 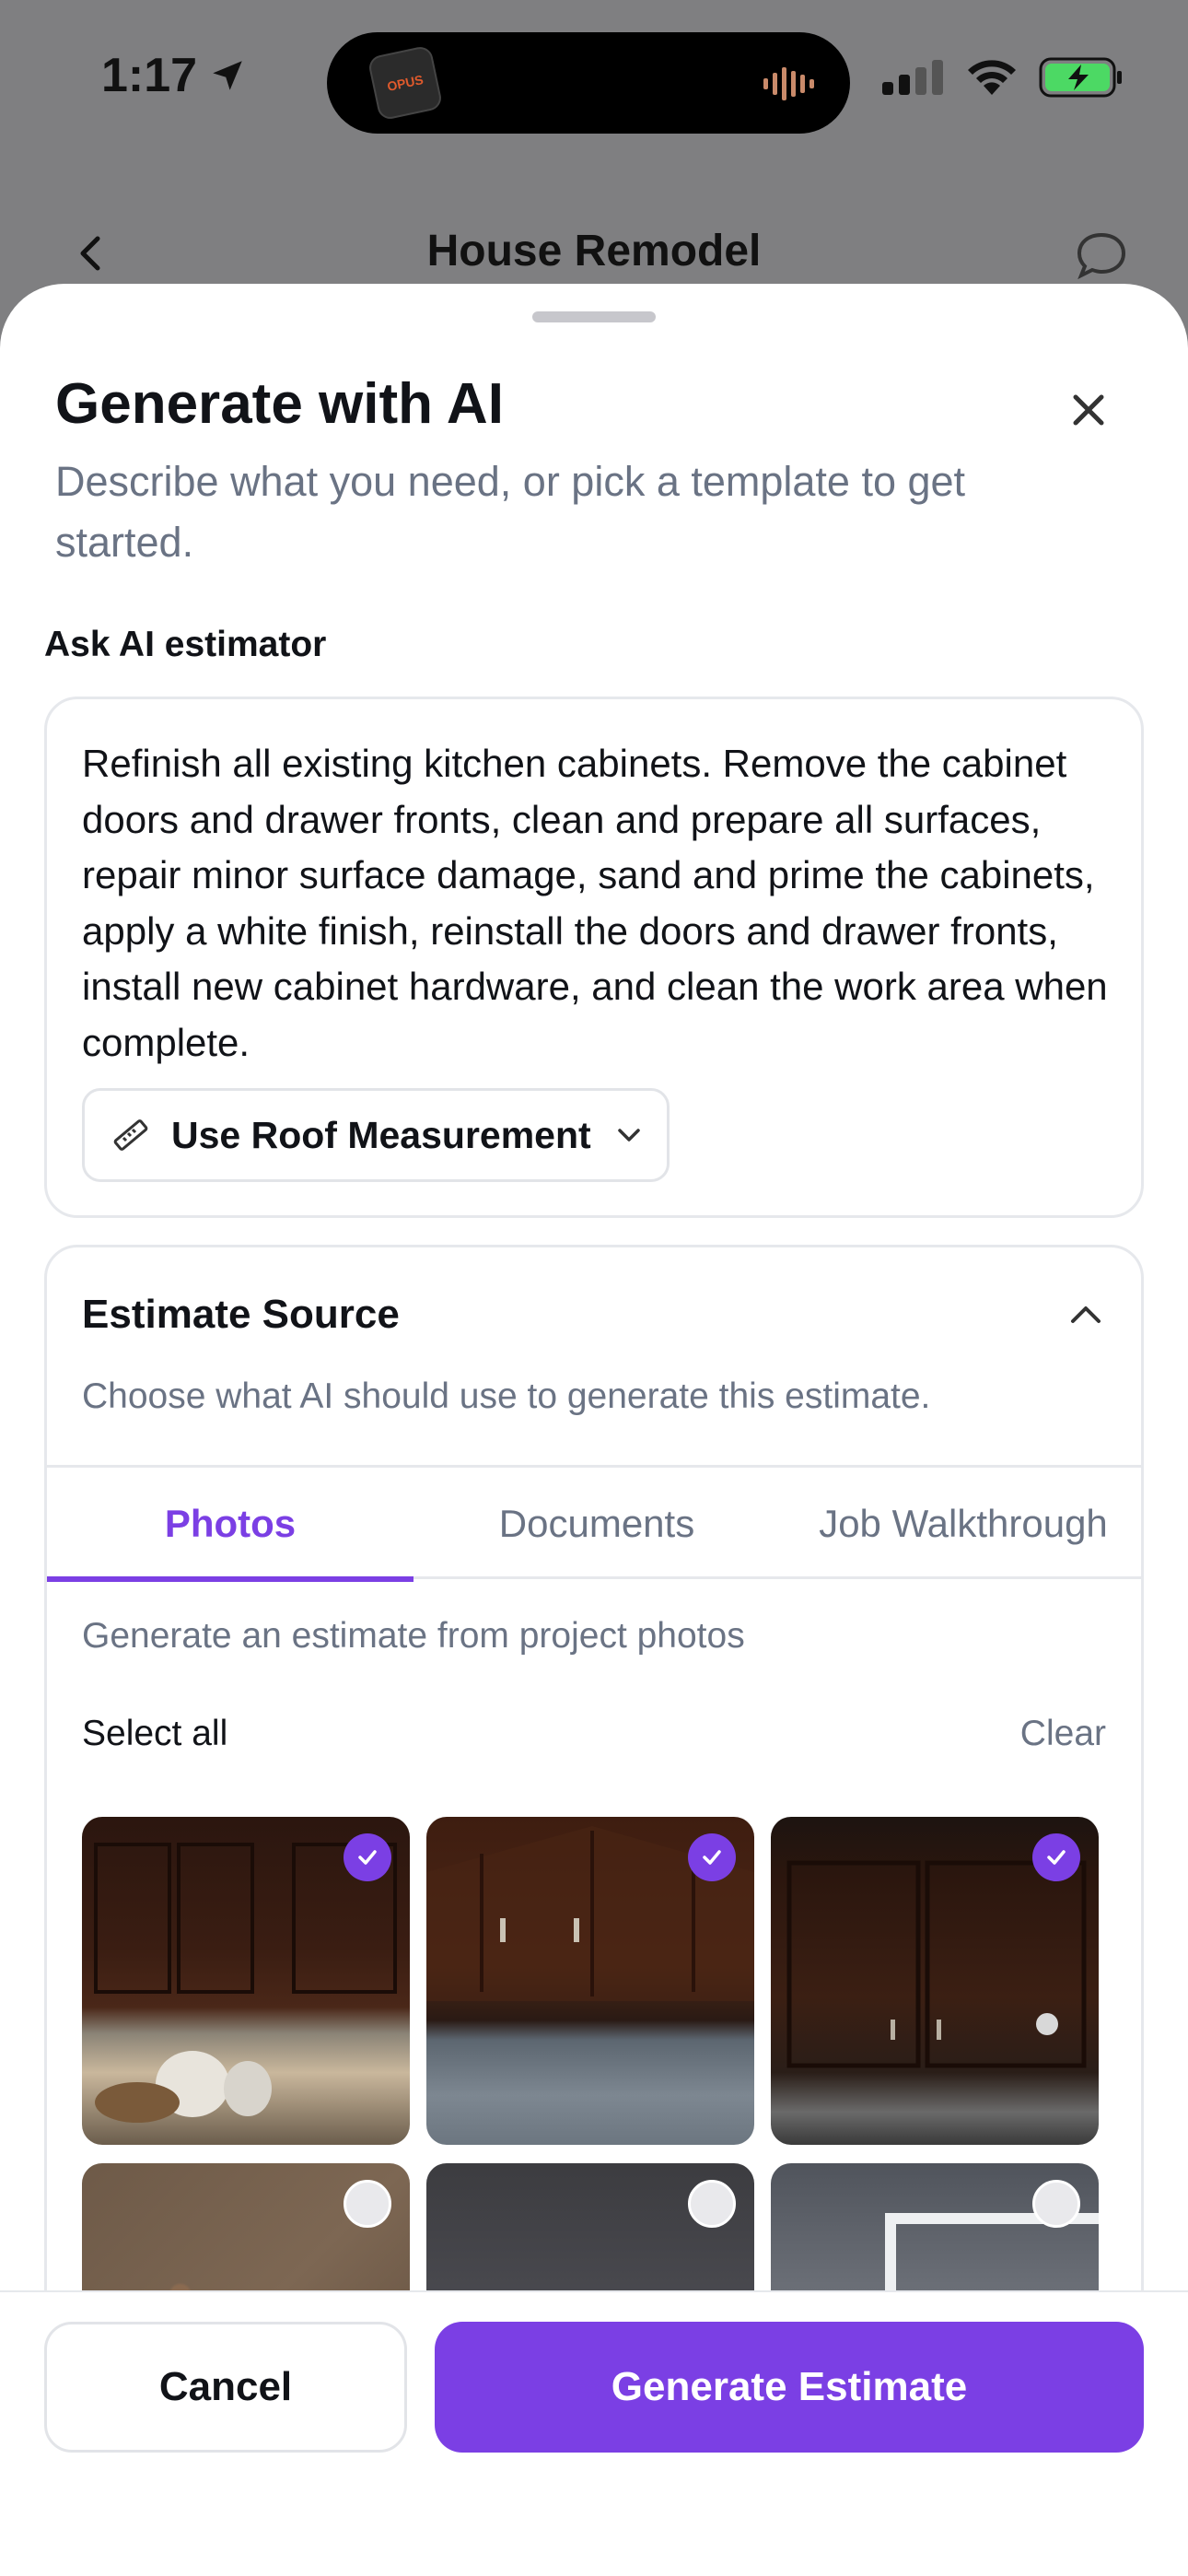 What do you see at coordinates (628, 1136) in the screenshot?
I see `chevron-down-icon` at bounding box center [628, 1136].